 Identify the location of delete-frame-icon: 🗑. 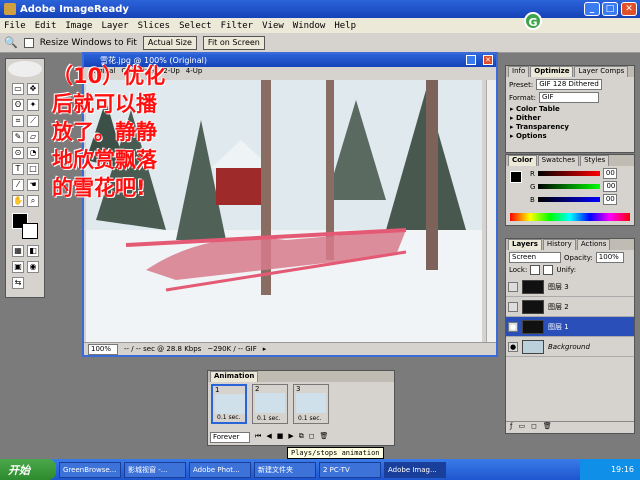
(324, 437).